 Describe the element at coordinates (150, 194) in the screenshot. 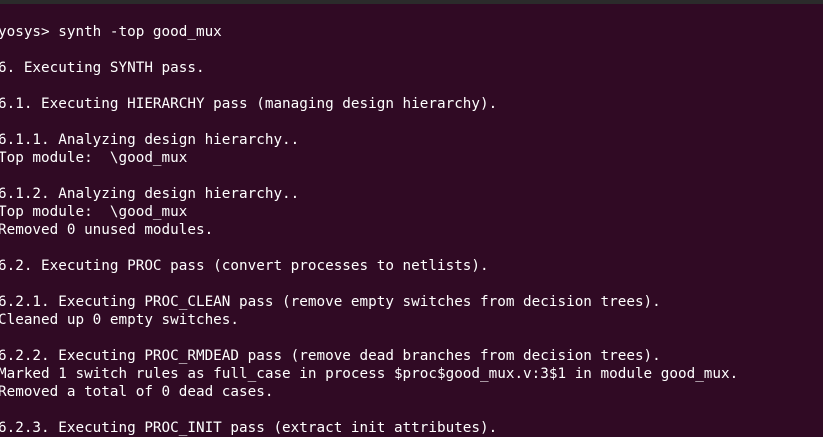

I see `terminal-line: 6.1.2. Analyzing design hierarchy..` at that location.